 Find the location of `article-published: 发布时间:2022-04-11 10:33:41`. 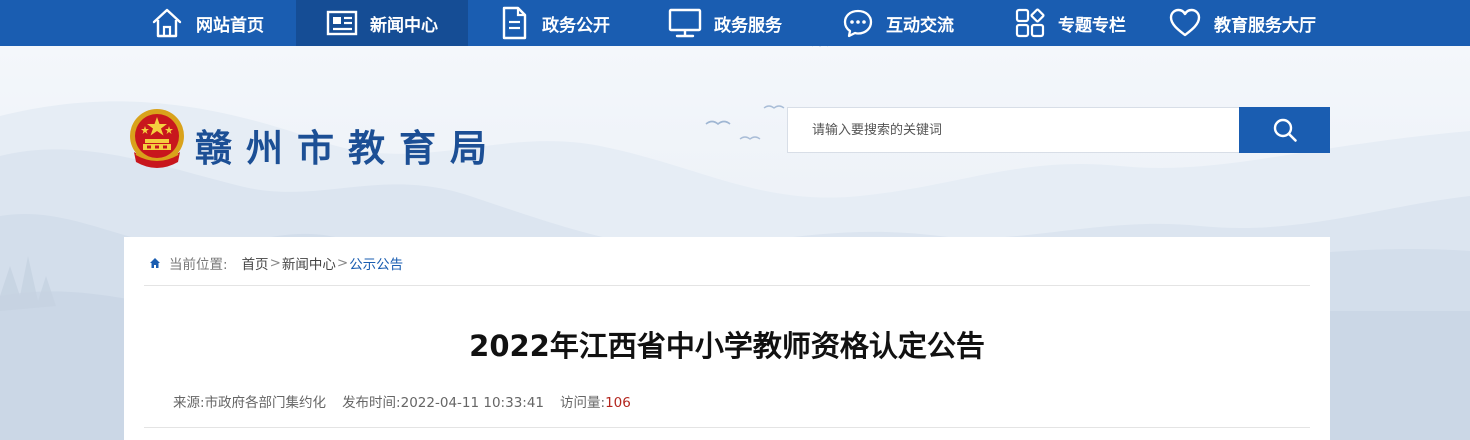

article-published: 发布时间:2022-04-11 10:33:41 is located at coordinates (443, 401).